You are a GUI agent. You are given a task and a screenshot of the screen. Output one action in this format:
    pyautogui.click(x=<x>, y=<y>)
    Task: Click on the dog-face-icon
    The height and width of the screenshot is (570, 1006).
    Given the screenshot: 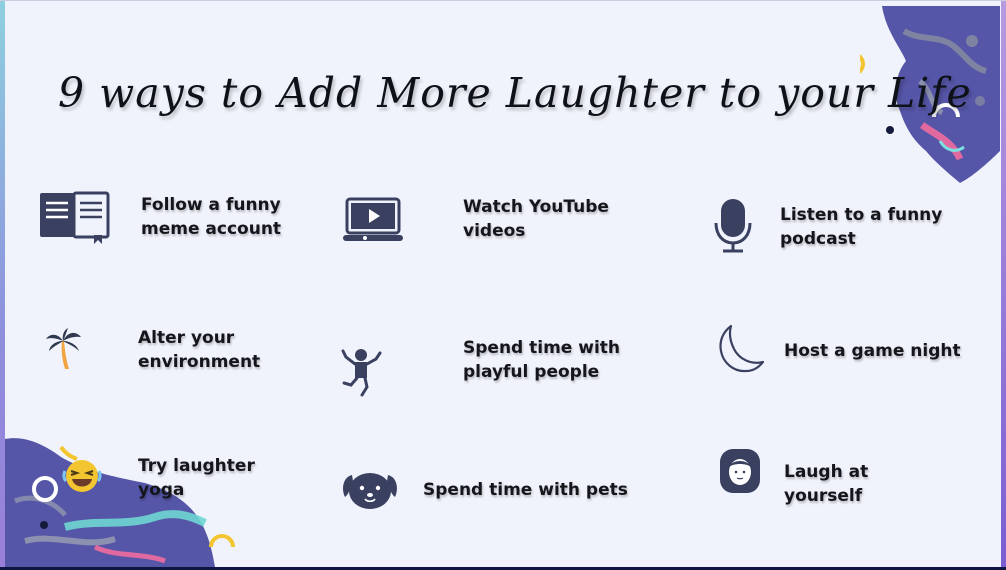 What is the action you would take?
    pyautogui.click(x=370, y=491)
    